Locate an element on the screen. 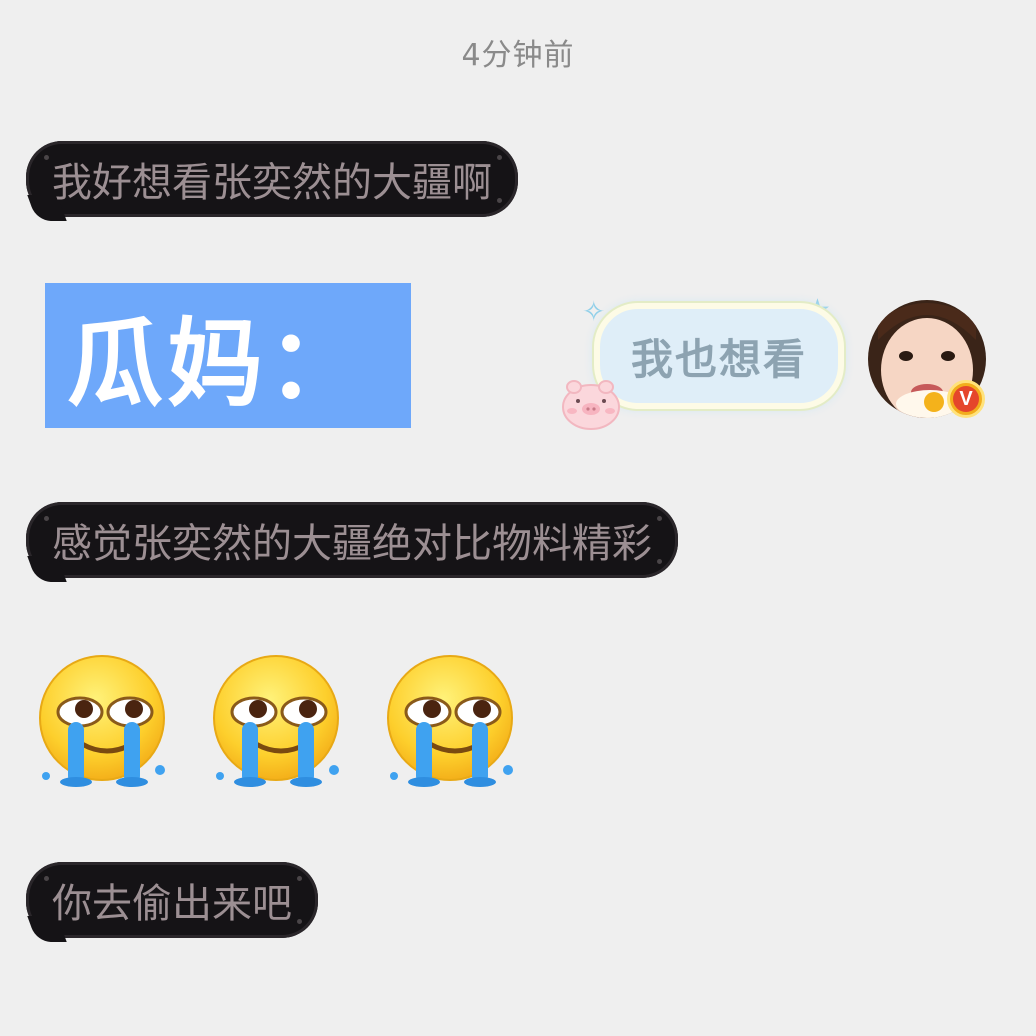 This screenshot has width=1036, height=1036. sender-label: 瓜妈： is located at coordinates (228, 355).